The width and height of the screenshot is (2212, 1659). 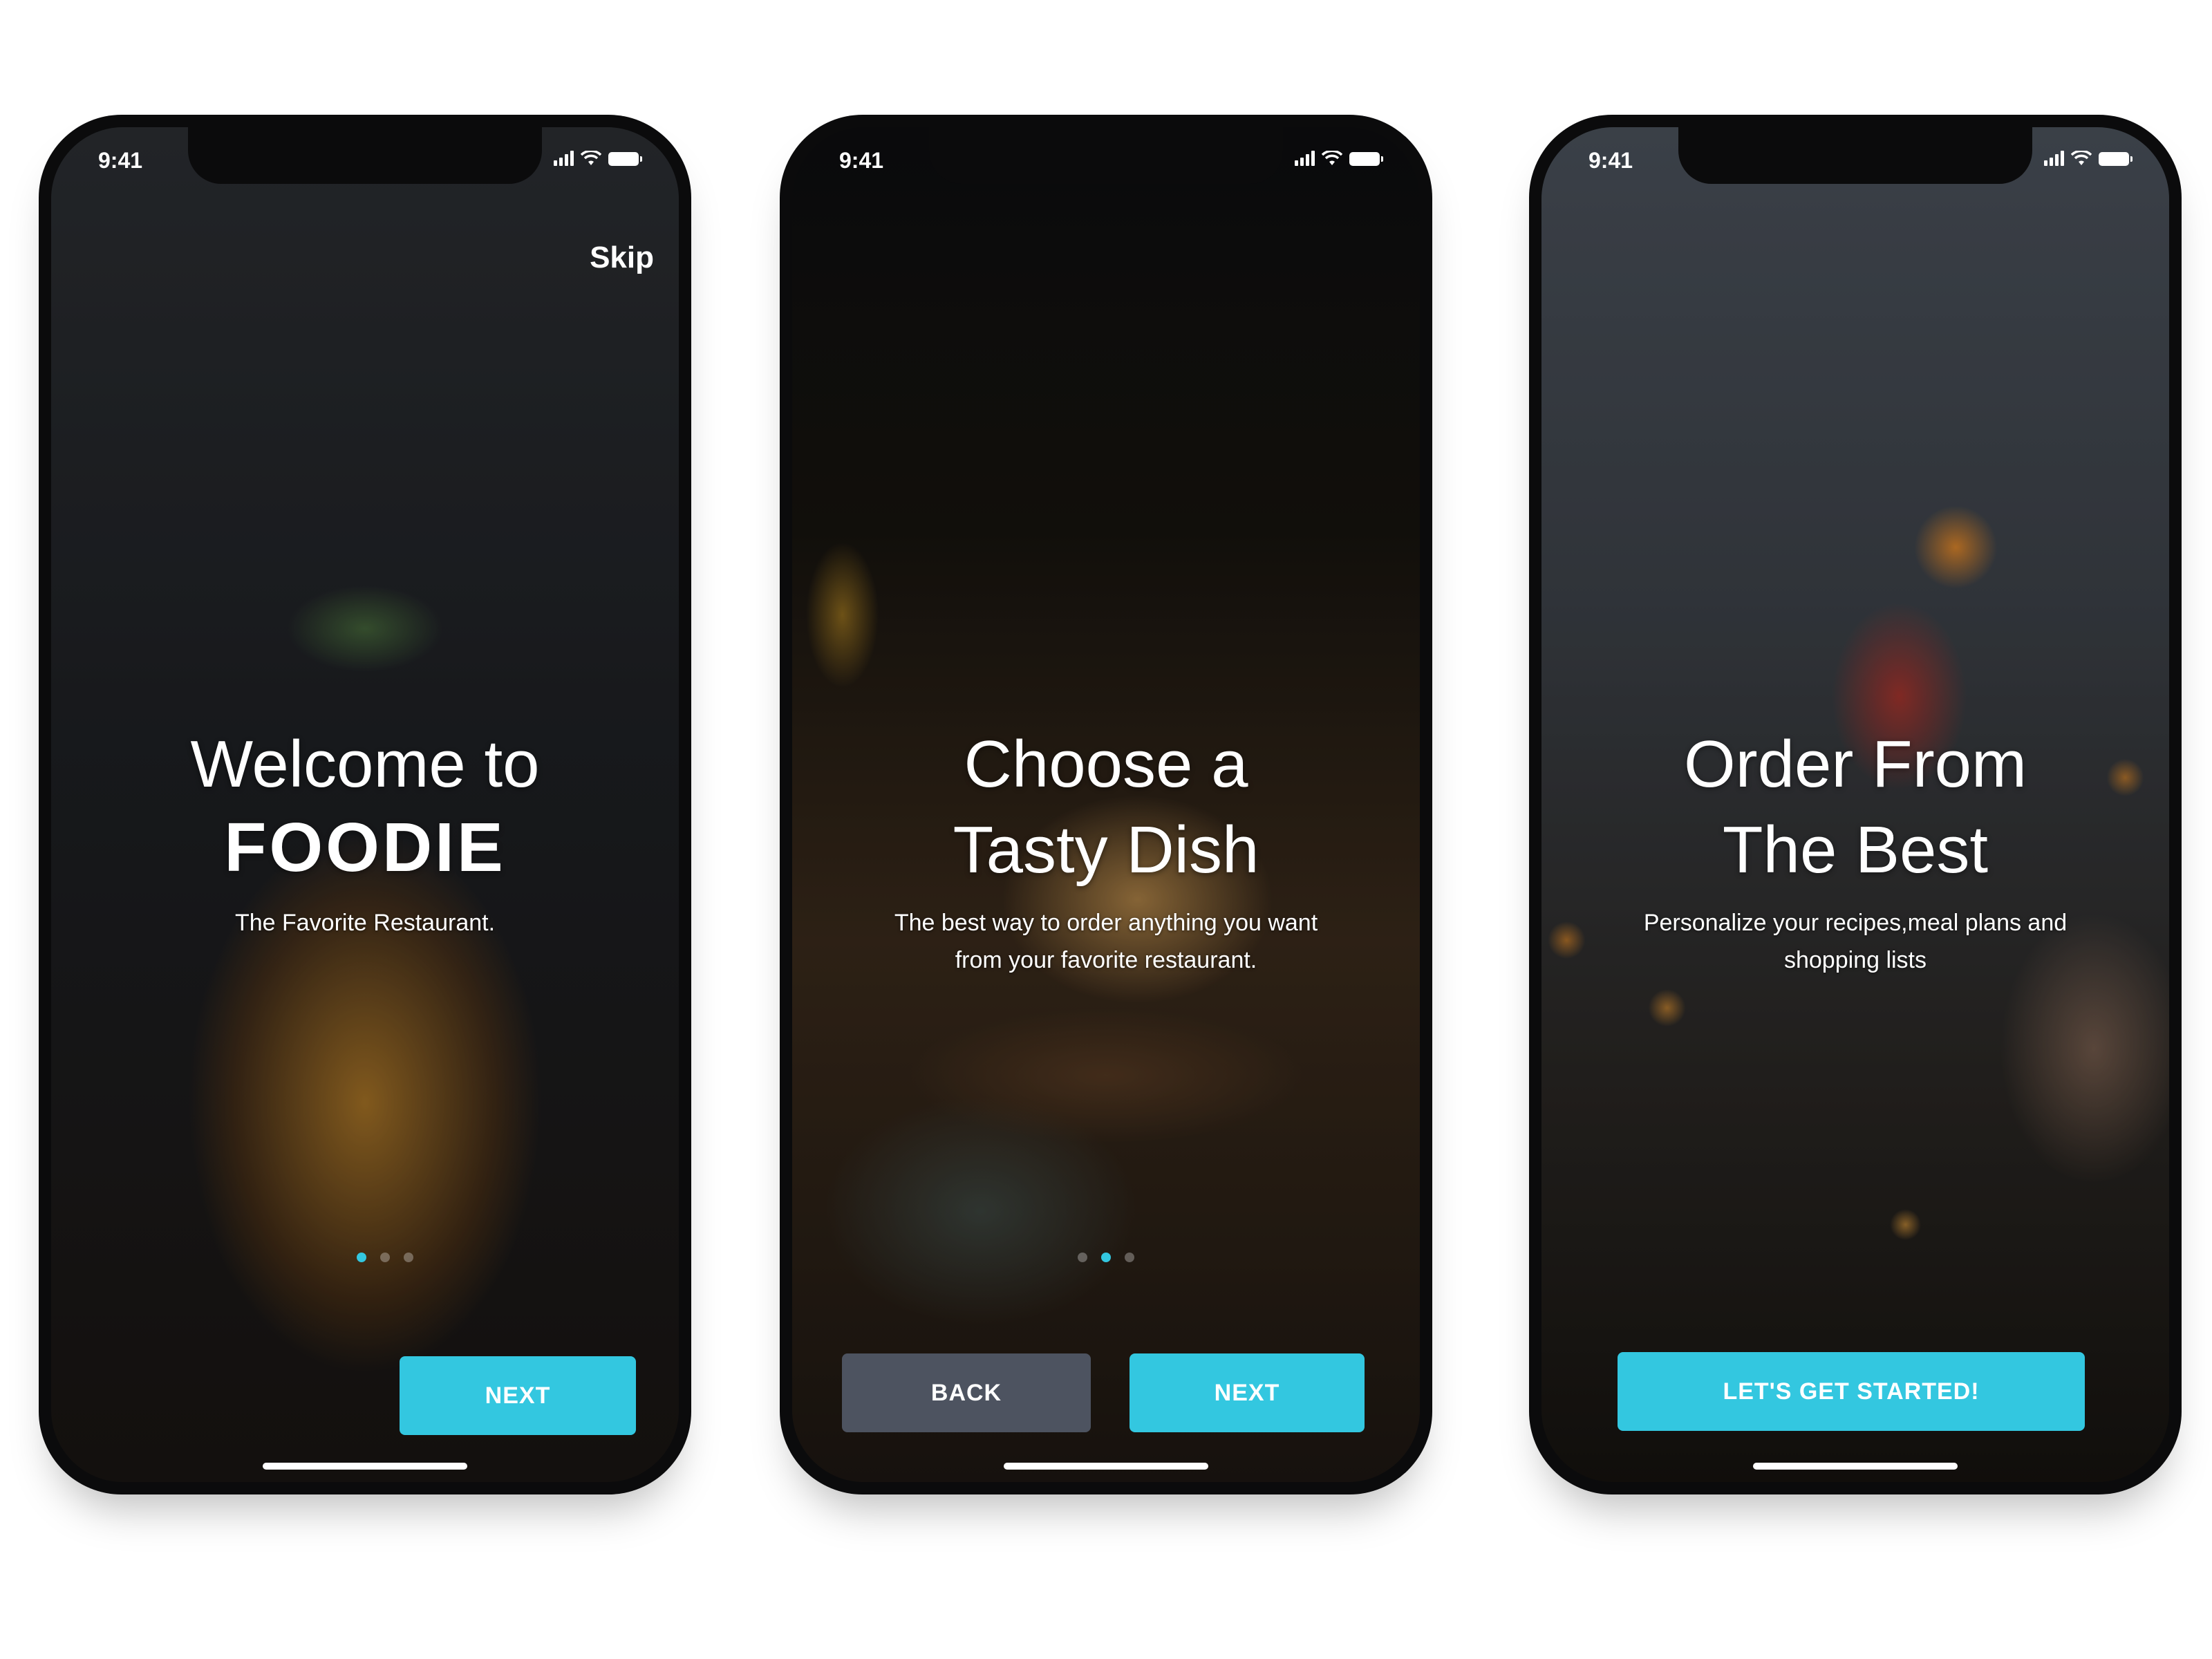 I want to click on welcome-title: Welcome to, so click(x=365, y=764).